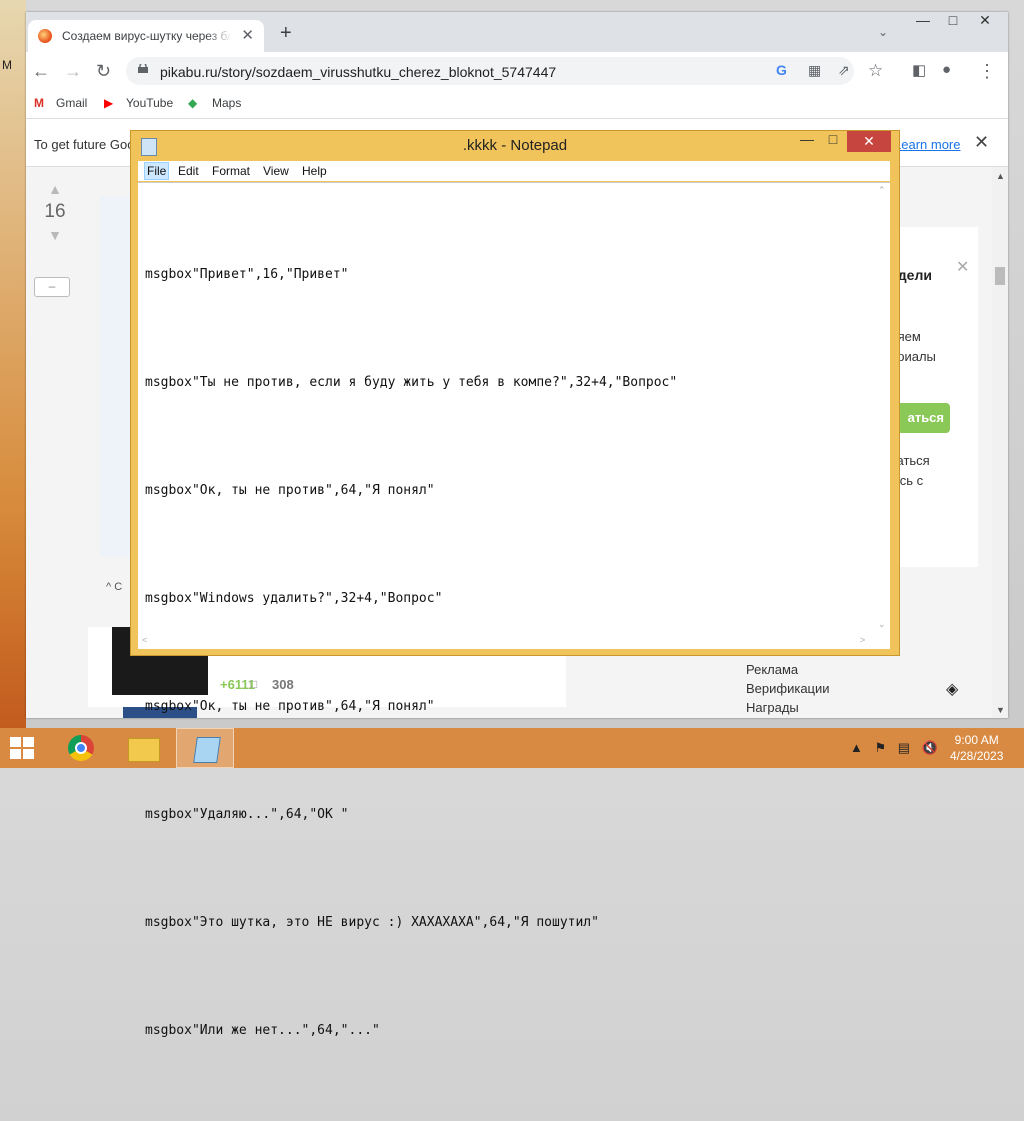 The image size is (1024, 1121). I want to click on taskbar-explorer-button, so click(143, 748).